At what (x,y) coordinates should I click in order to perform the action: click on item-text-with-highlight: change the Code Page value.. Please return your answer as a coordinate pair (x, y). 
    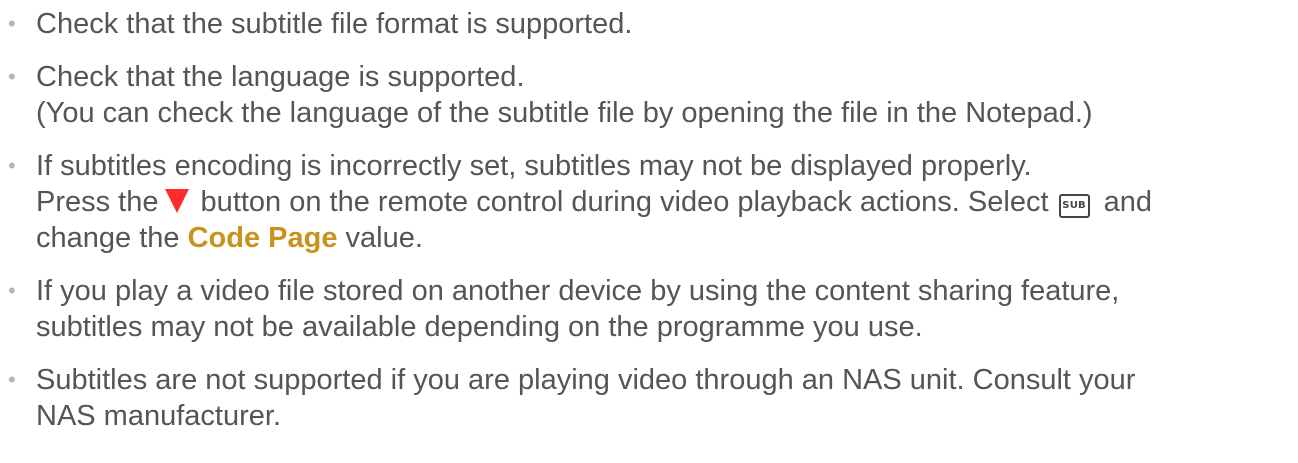
    Looking at the image, I should click on (667, 238).